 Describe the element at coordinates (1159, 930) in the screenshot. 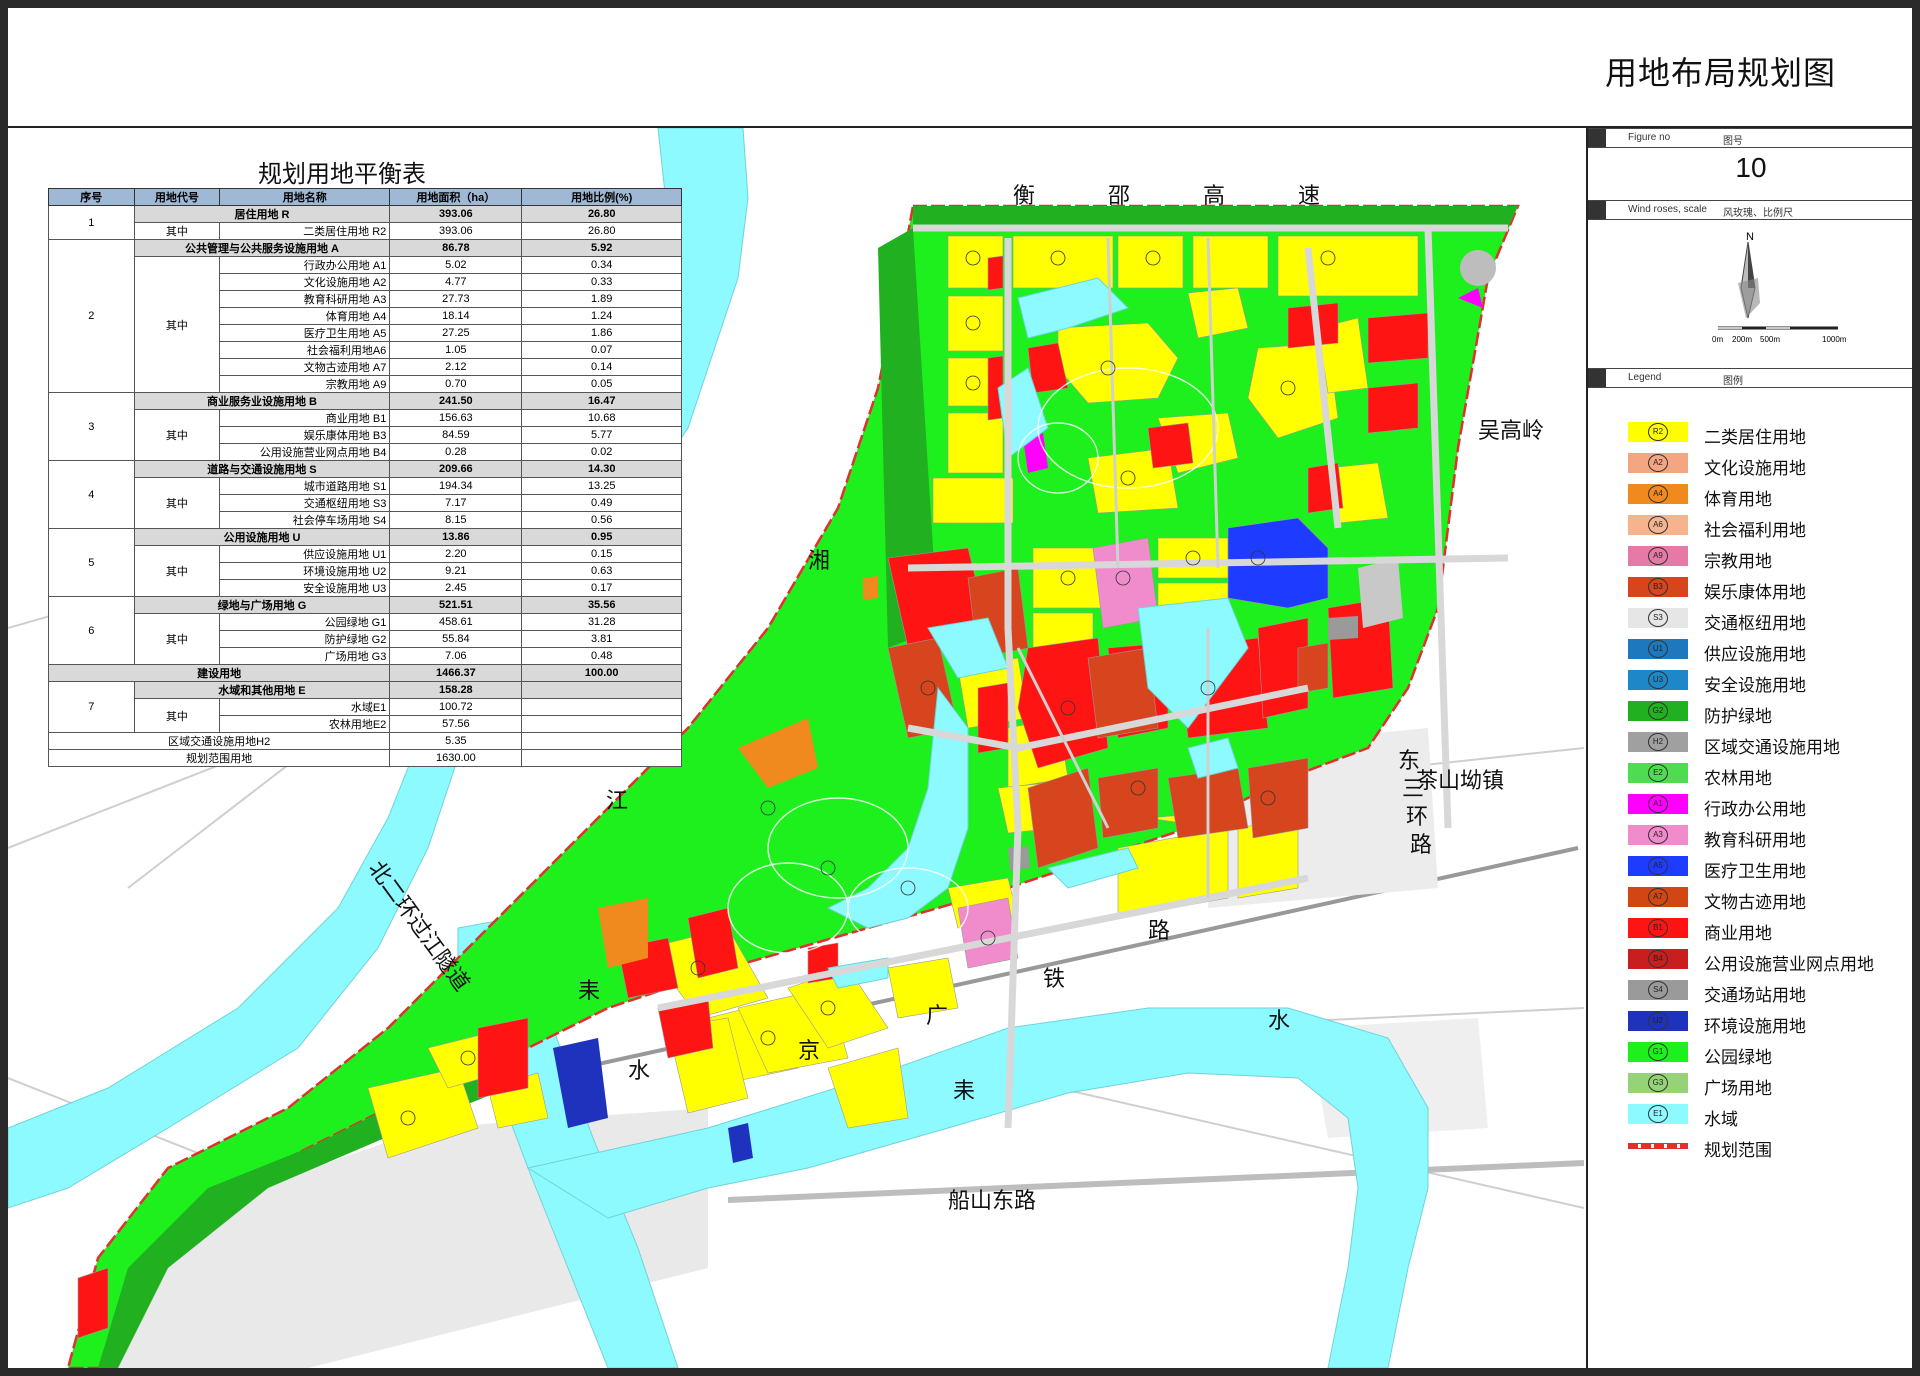

I see `railway-label-1: 路` at that location.